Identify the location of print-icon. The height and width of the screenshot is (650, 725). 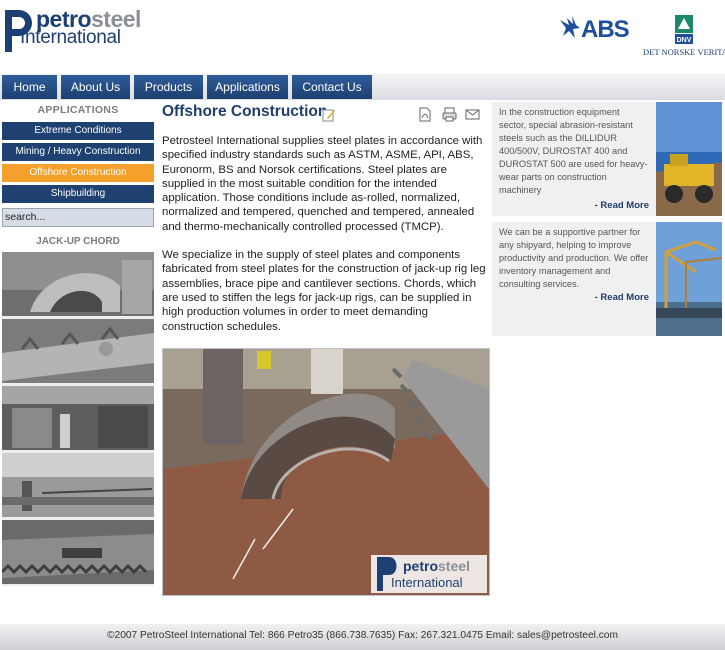
(449, 114).